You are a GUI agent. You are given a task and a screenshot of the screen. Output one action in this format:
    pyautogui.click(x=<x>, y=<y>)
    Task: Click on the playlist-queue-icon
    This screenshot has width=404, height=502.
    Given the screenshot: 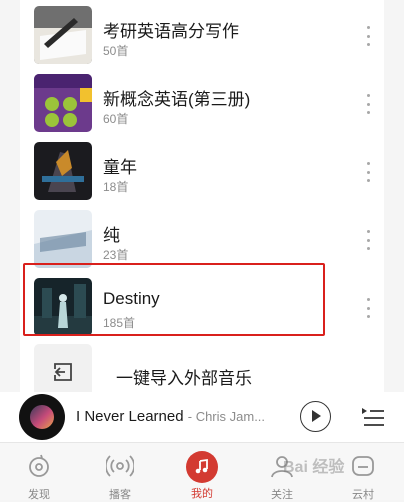 What is the action you would take?
    pyautogui.click(x=373, y=416)
    